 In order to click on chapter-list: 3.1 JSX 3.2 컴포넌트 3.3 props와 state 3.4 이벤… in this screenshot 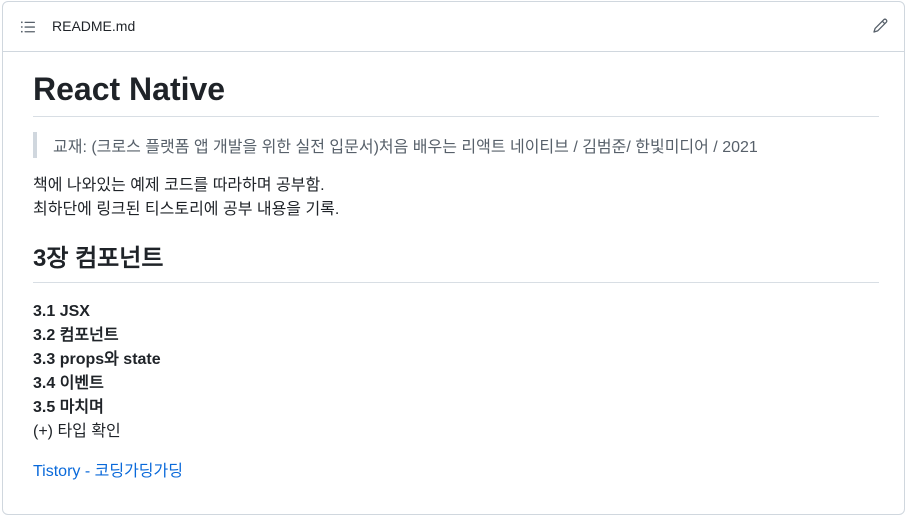, I will do `click(97, 372)`.